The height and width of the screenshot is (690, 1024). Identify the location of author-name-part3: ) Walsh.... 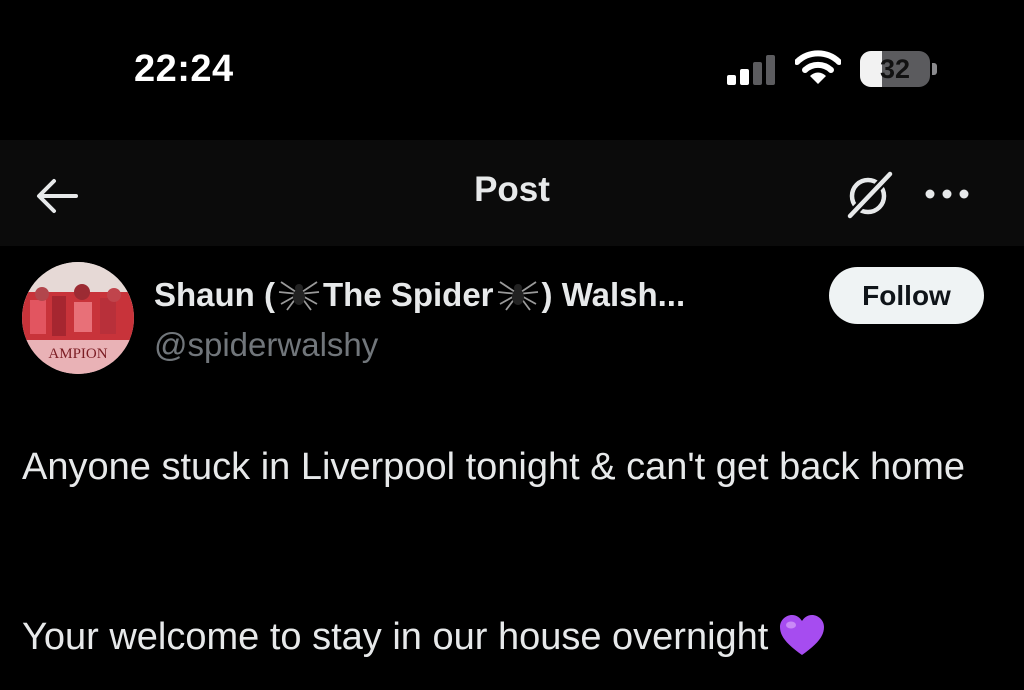
(613, 294).